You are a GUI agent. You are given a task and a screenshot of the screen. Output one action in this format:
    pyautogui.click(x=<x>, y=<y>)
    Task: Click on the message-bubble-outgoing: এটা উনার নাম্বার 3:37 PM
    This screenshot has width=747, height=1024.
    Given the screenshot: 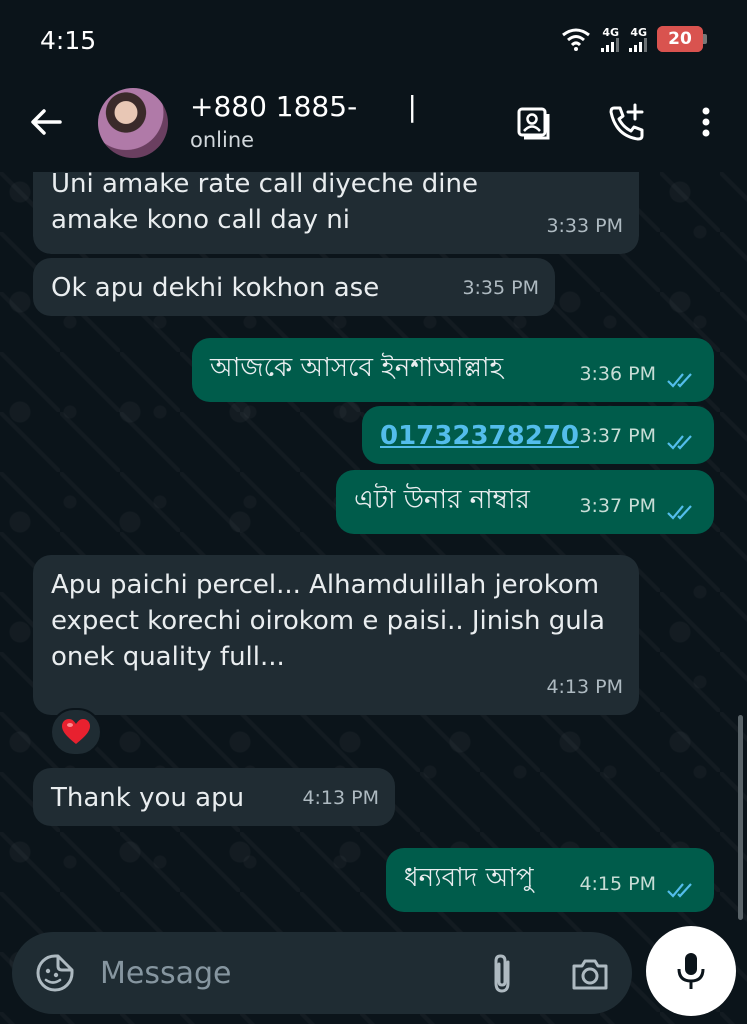 What is the action you would take?
    pyautogui.click(x=525, y=502)
    